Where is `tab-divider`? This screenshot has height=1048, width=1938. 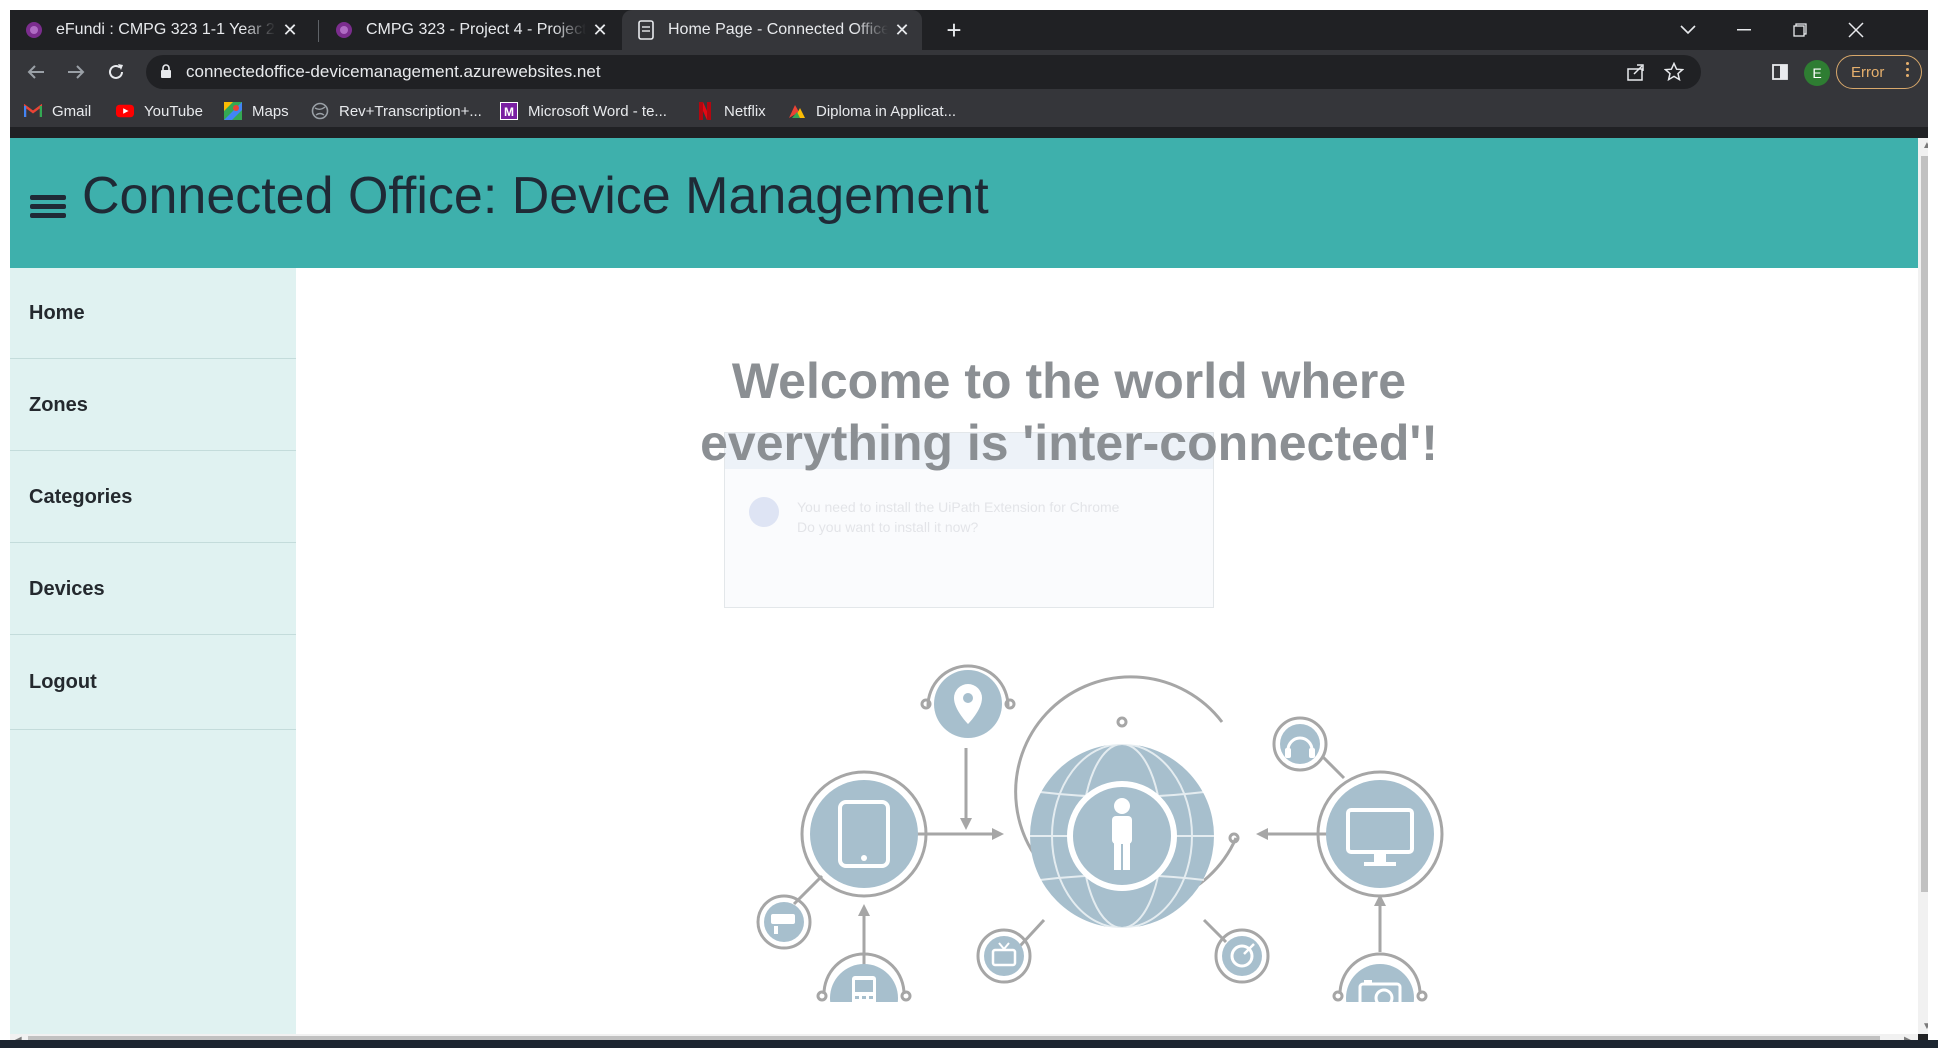
tab-divider is located at coordinates (318, 31).